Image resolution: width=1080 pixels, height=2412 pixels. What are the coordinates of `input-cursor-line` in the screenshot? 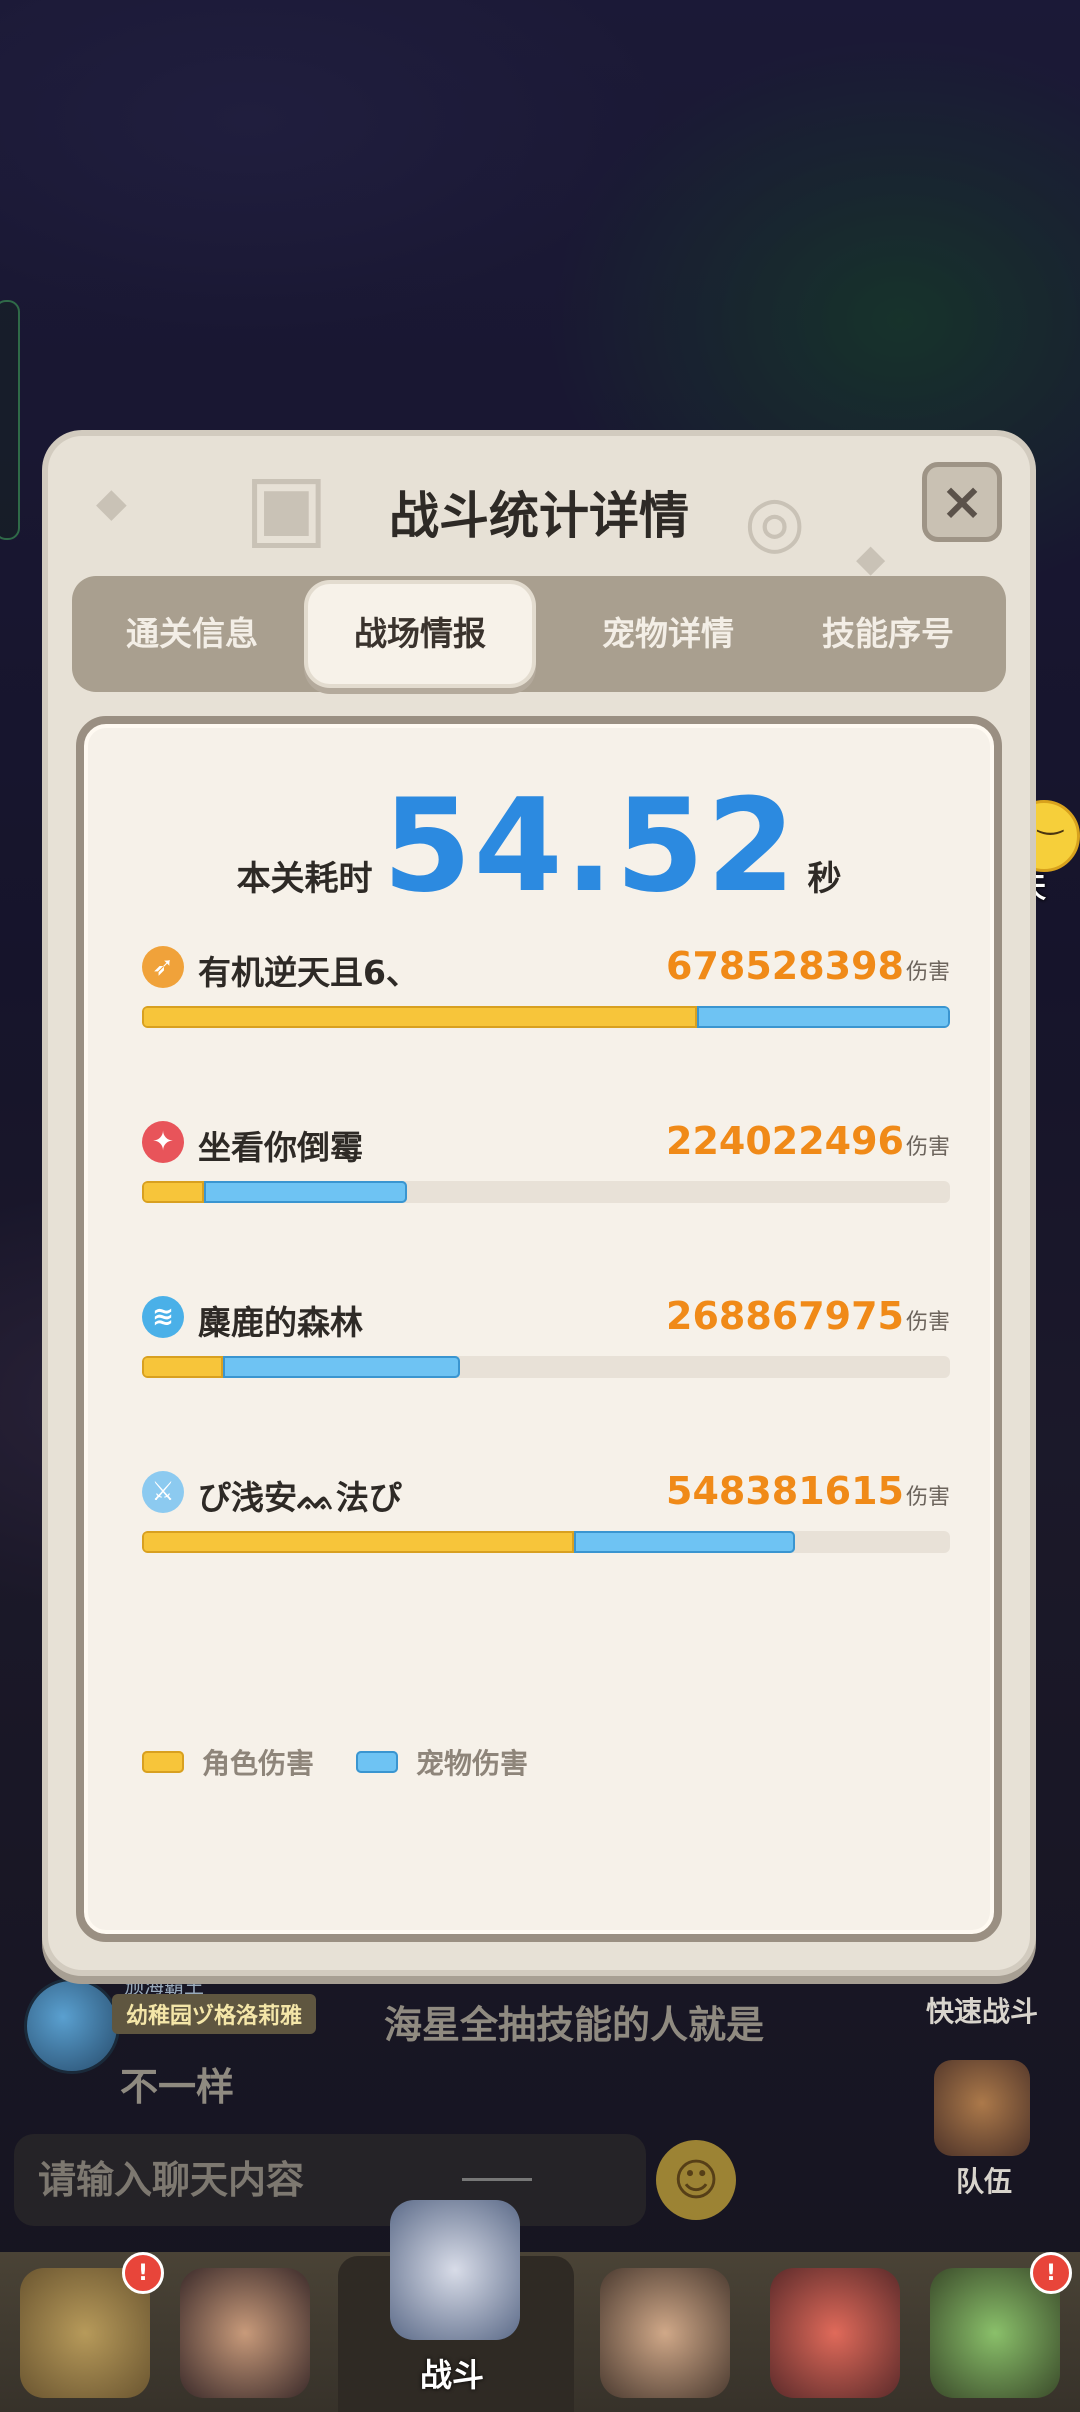 It's located at (497, 2179).